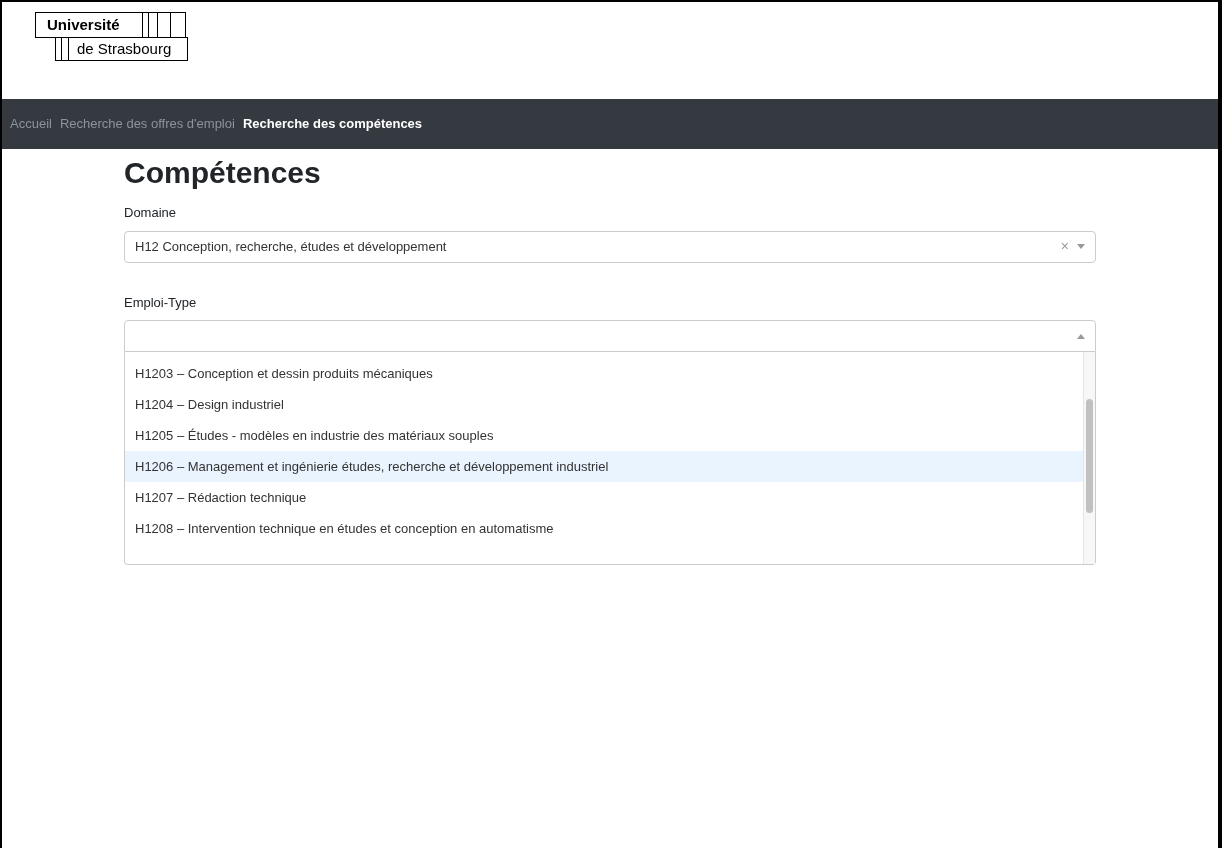 This screenshot has width=1222, height=848. Describe the element at coordinates (1089, 456) in the screenshot. I see `scrollbar-thumb` at that location.